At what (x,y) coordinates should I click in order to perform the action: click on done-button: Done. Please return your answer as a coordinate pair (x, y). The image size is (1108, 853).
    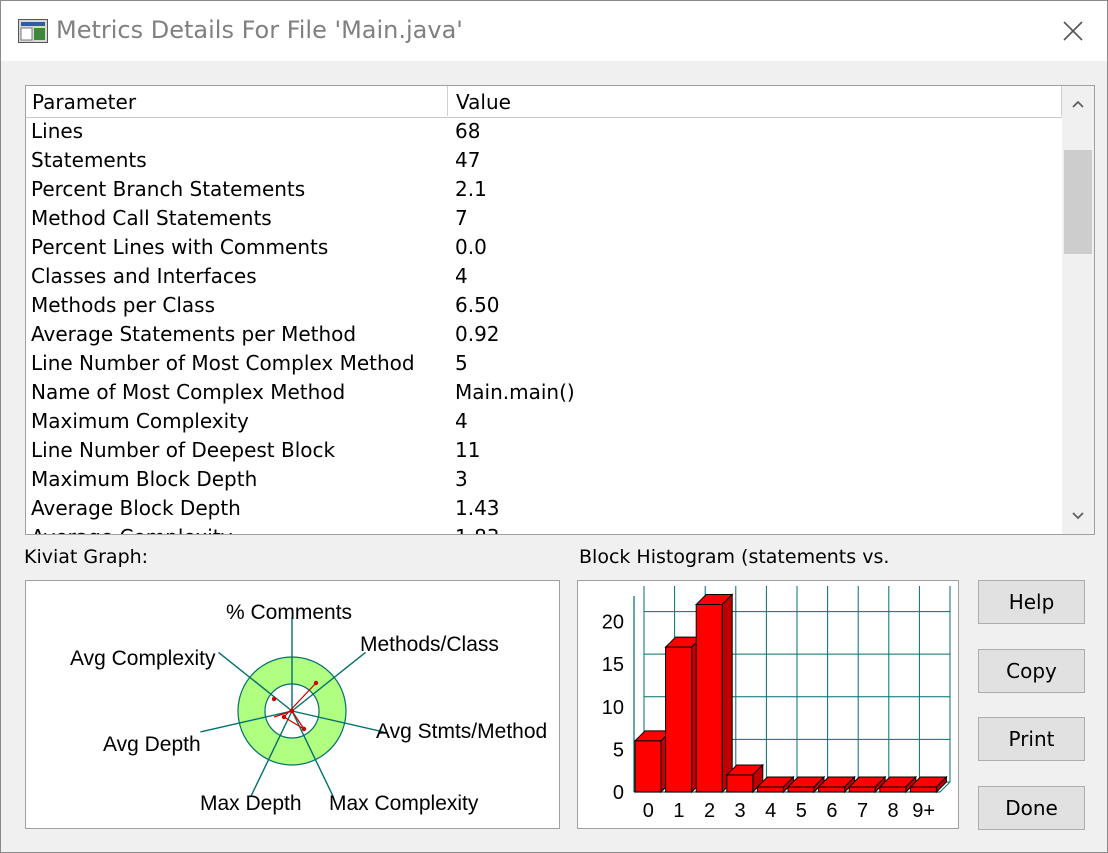
    Looking at the image, I should click on (1031, 808).